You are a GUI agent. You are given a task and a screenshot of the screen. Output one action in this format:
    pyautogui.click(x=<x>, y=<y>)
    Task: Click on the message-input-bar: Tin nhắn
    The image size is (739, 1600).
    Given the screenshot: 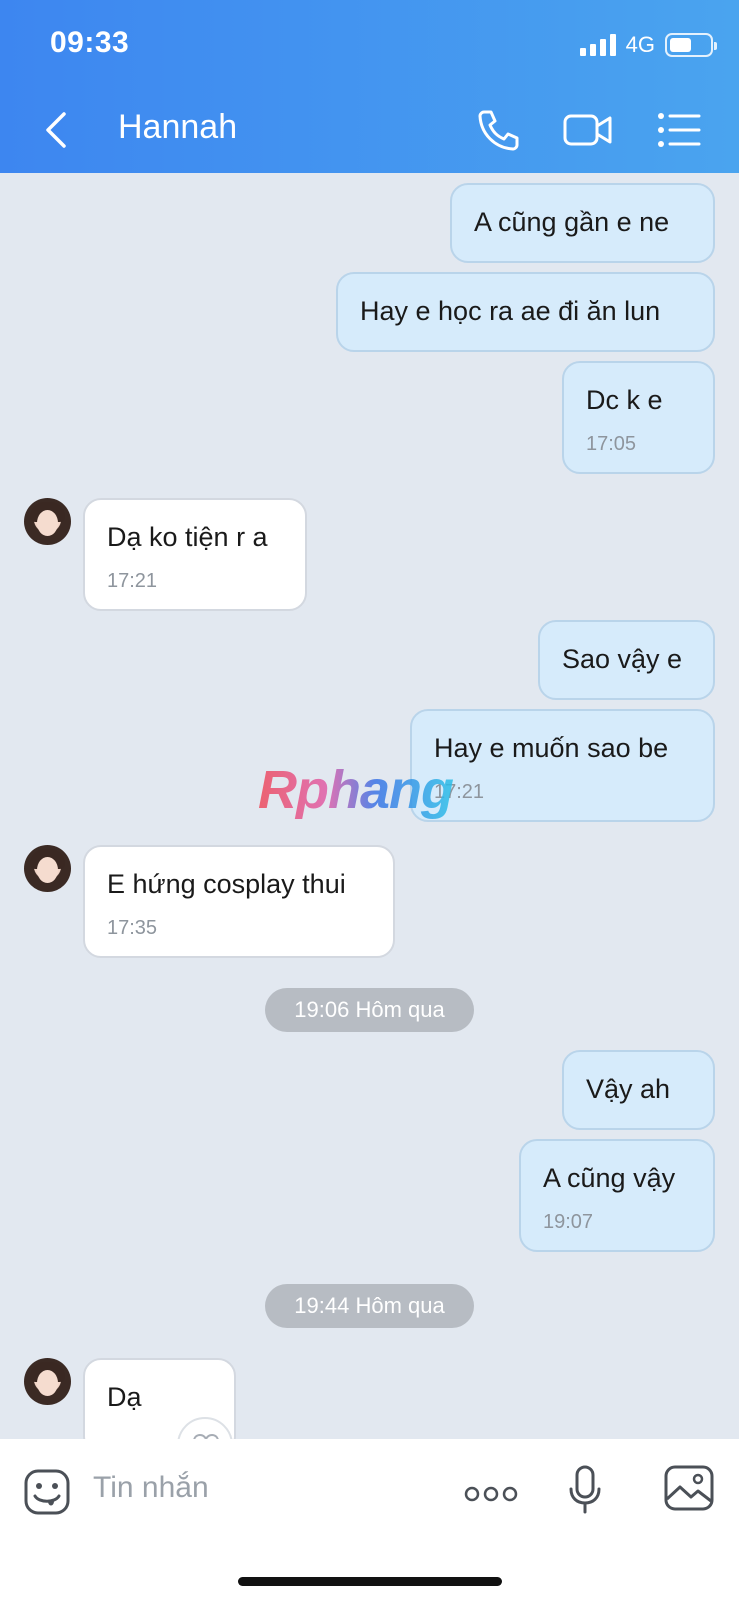 What is the action you would take?
    pyautogui.click(x=369, y=1519)
    